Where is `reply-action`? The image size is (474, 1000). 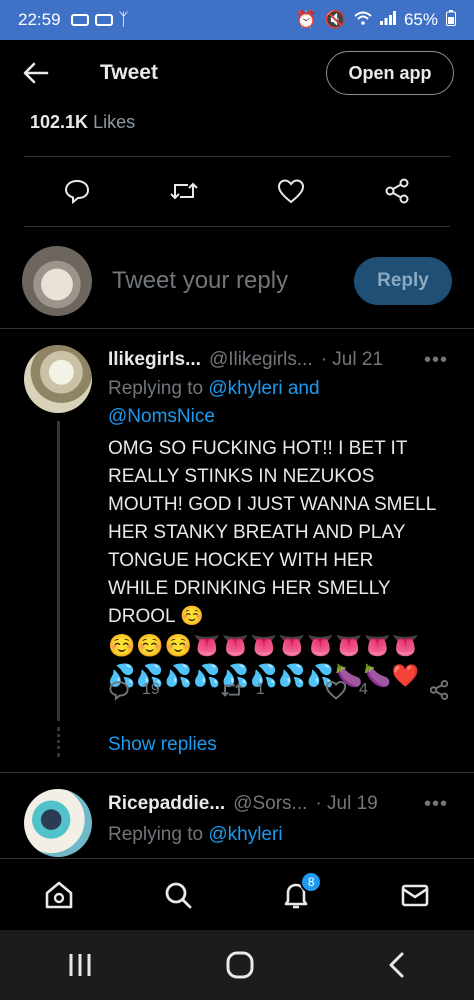
reply-action is located at coordinates (77, 193).